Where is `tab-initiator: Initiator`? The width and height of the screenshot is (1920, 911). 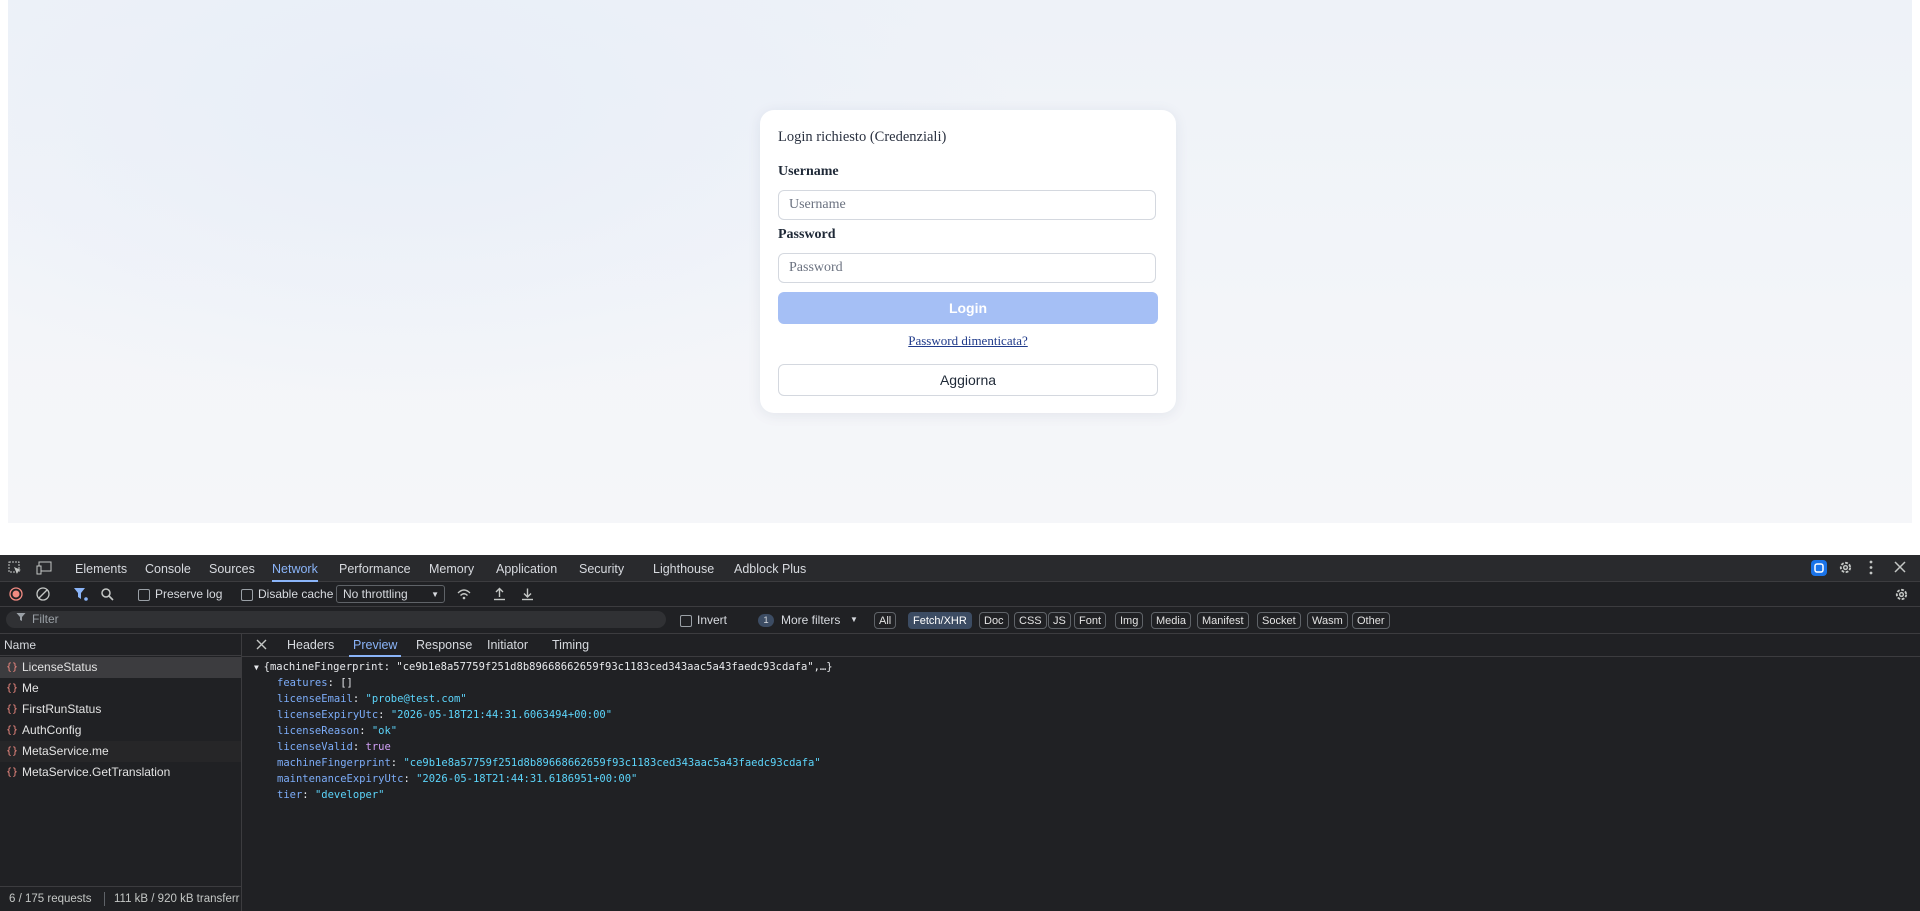
tab-initiator: Initiator is located at coordinates (507, 645).